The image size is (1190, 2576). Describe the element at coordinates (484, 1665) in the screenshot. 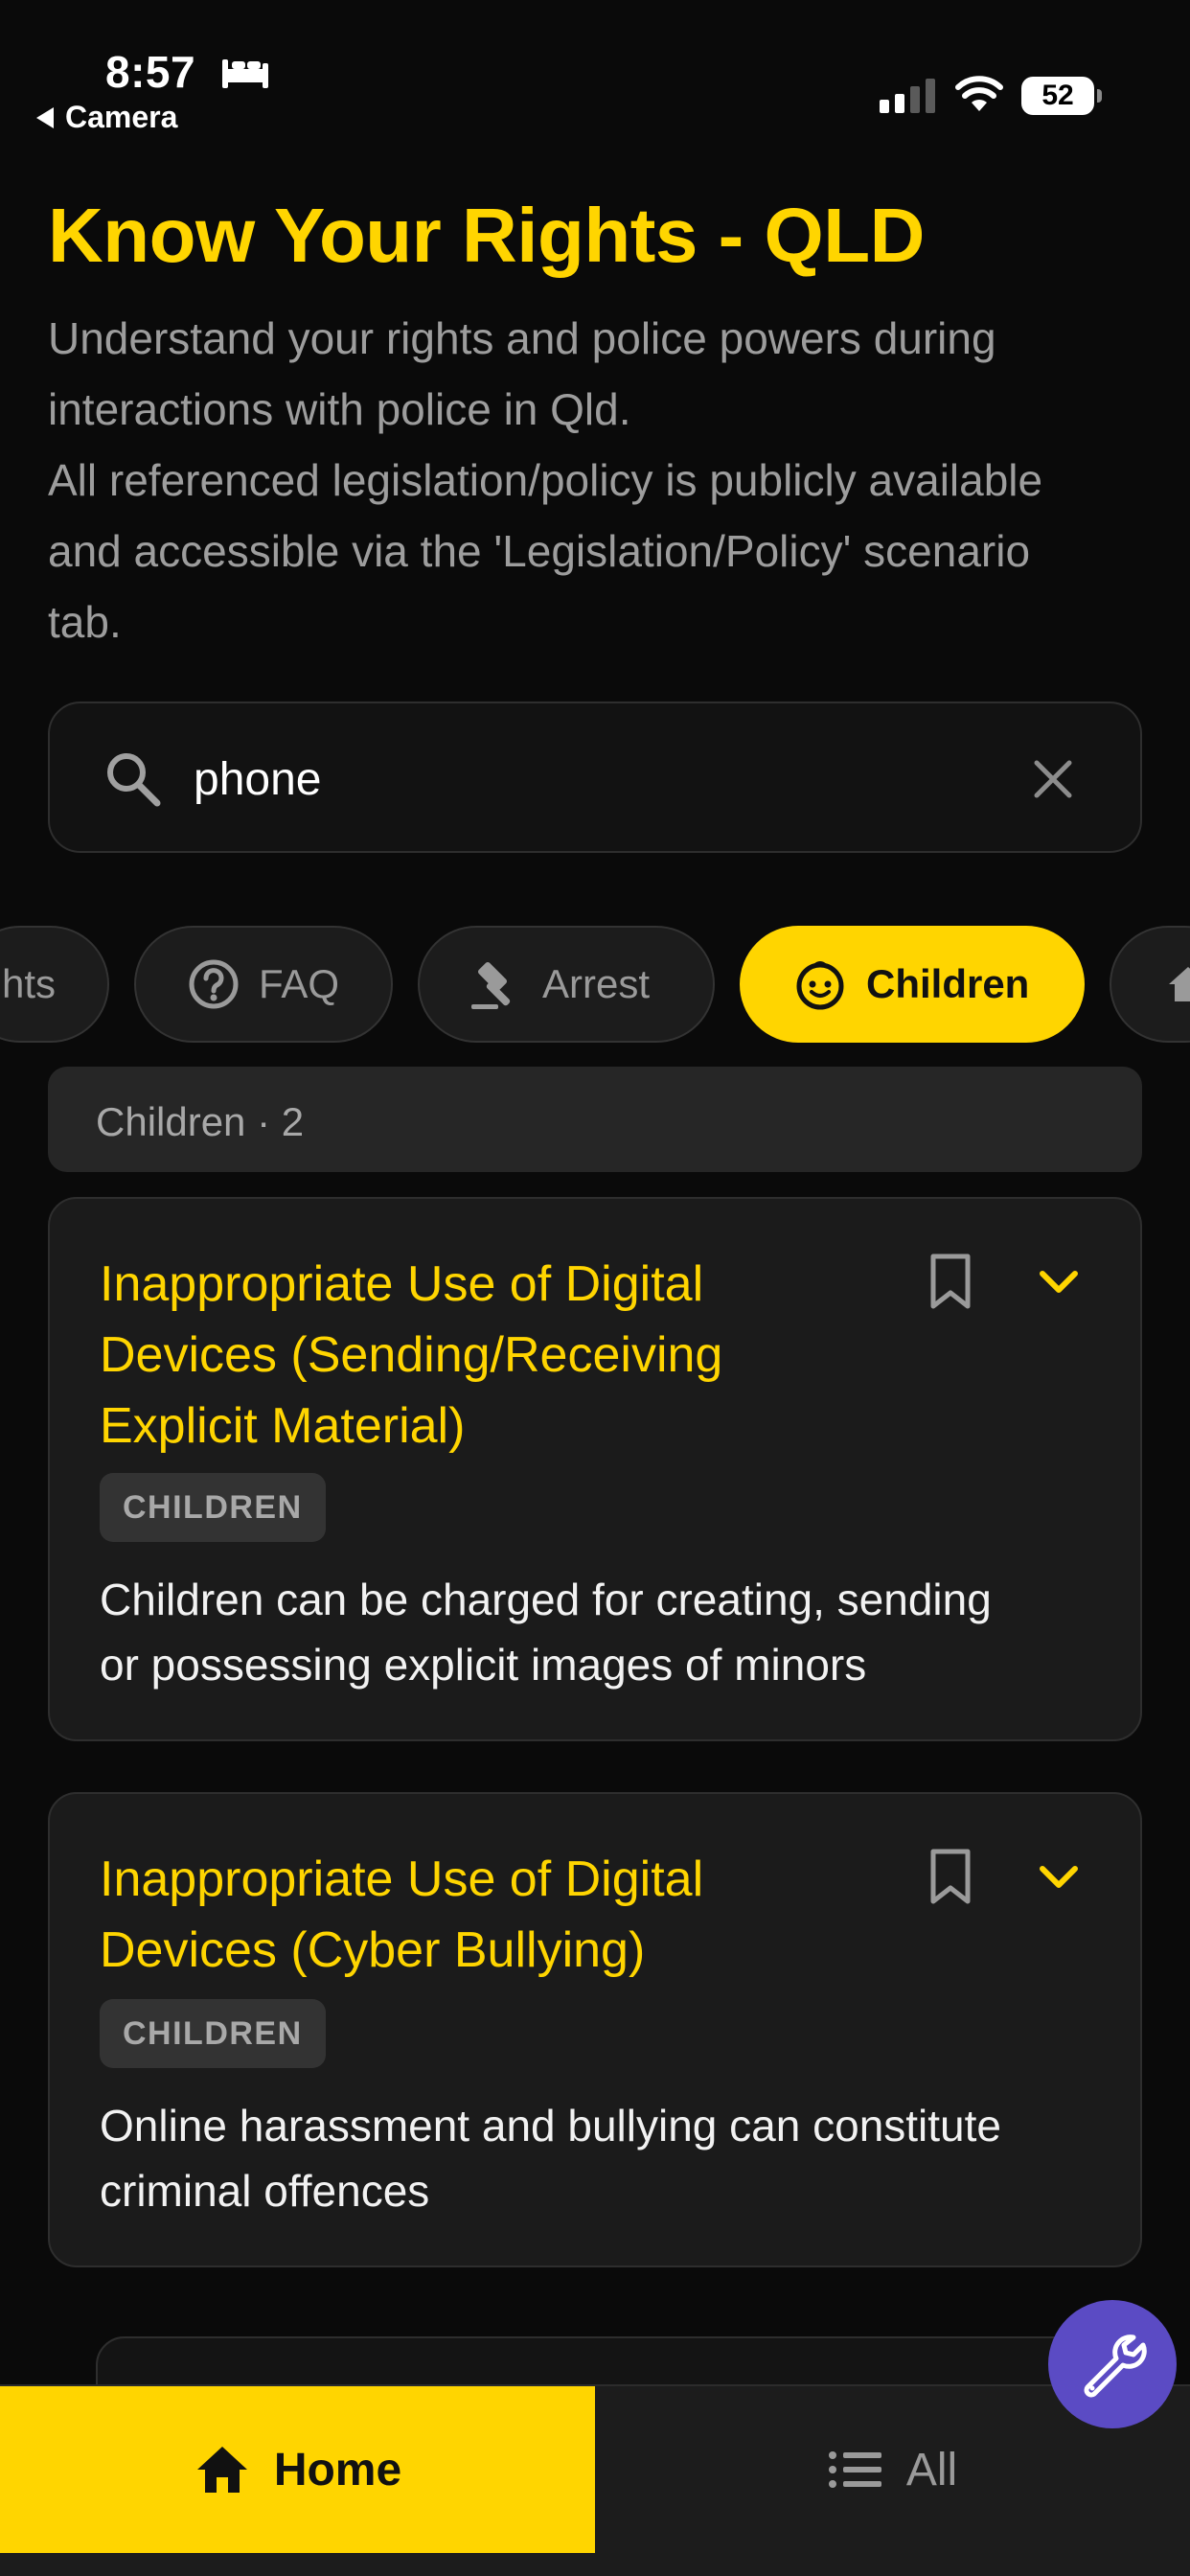

I see `card-description-line: or possessing explicit images of minors` at that location.